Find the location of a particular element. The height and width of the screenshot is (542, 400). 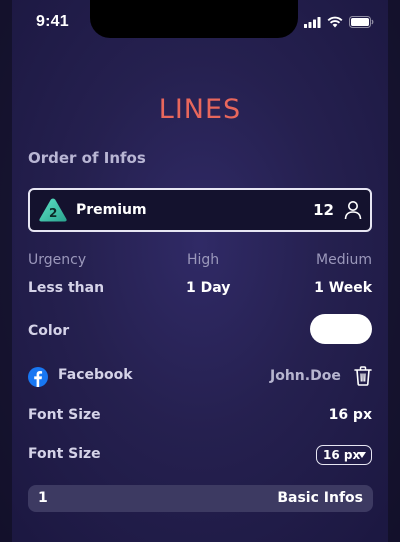

social-row: Facebook John.Doe is located at coordinates (200, 377).